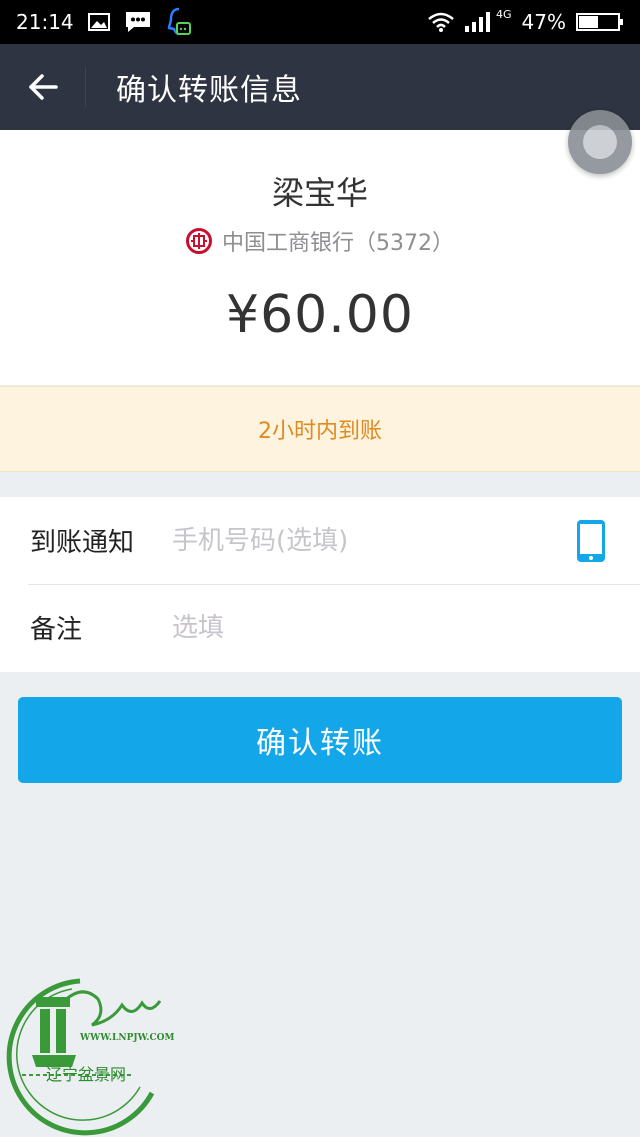 The image size is (640, 1137). What do you see at coordinates (45, 22) in the screenshot?
I see `status-time: 21:14` at bounding box center [45, 22].